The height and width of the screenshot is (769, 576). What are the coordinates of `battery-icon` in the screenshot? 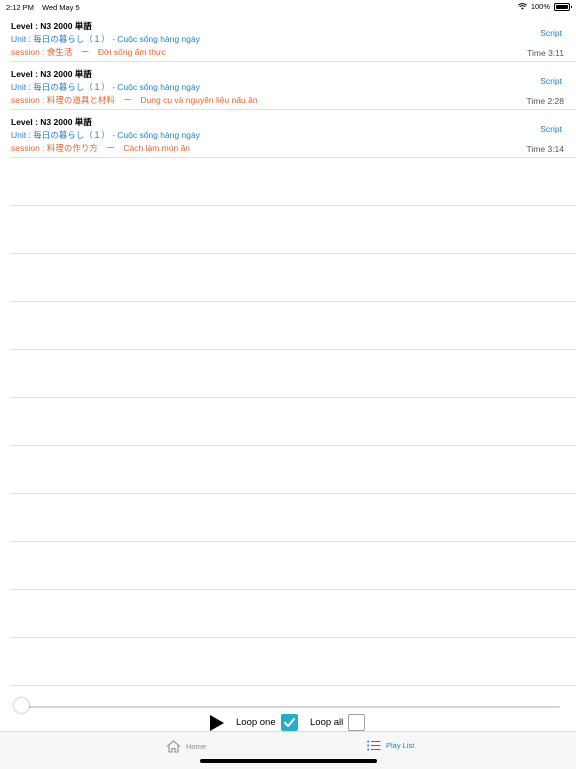 It's located at (563, 6).